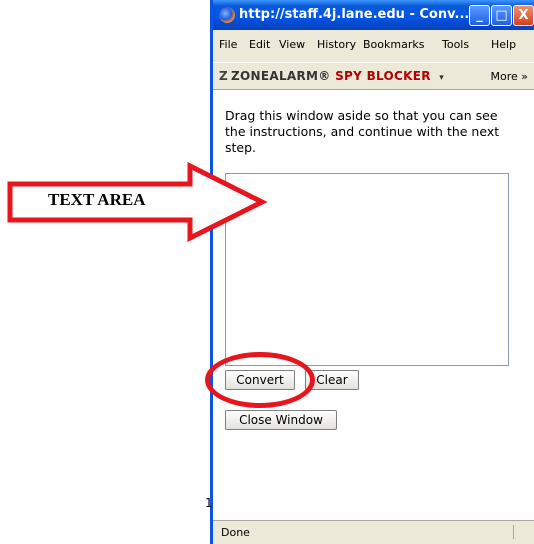 This screenshot has height=544, width=534. I want to click on close-window-button: Close Window, so click(281, 420).